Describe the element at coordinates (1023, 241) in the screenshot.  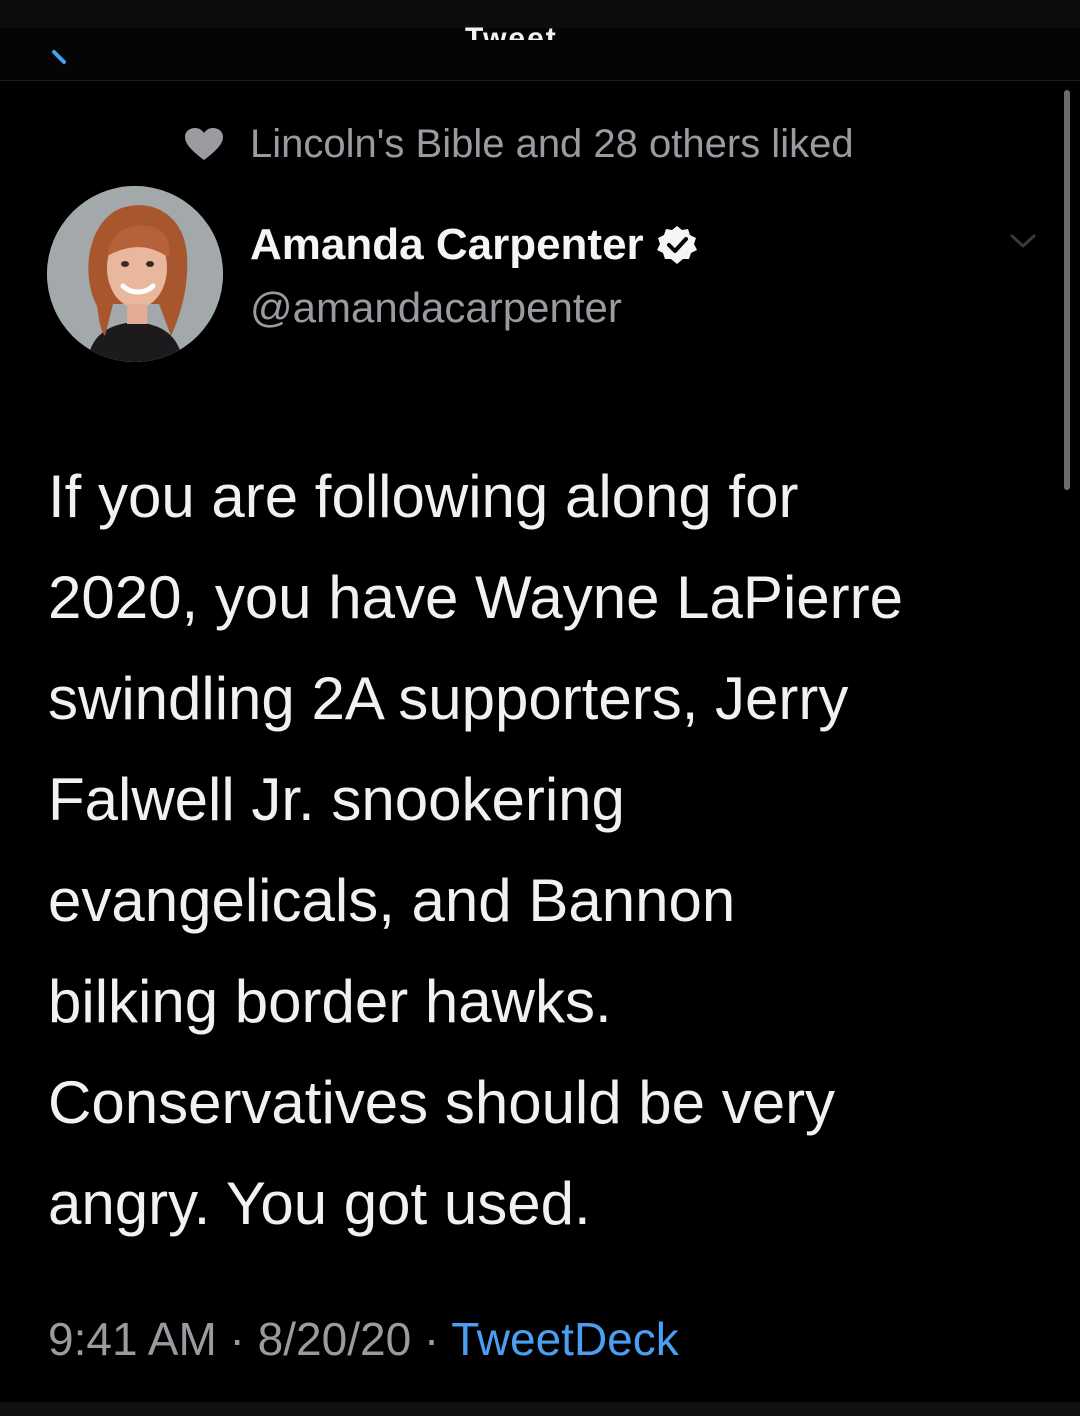
I see `chevron-down-icon` at that location.